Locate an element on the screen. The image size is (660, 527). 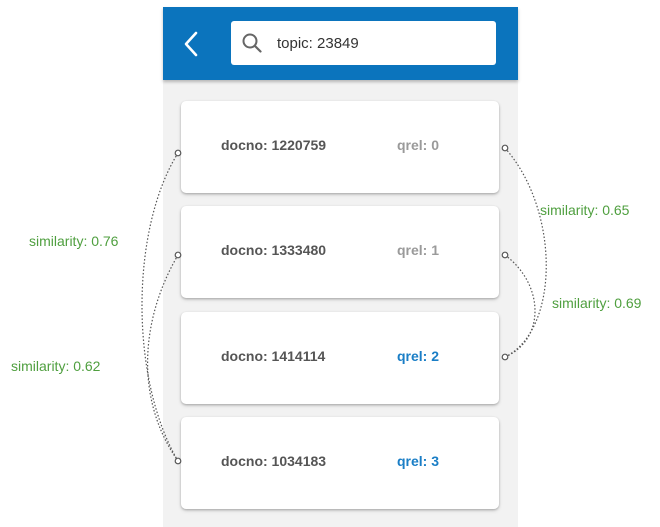
qrel-label: qrel: 3 is located at coordinates (418, 461).